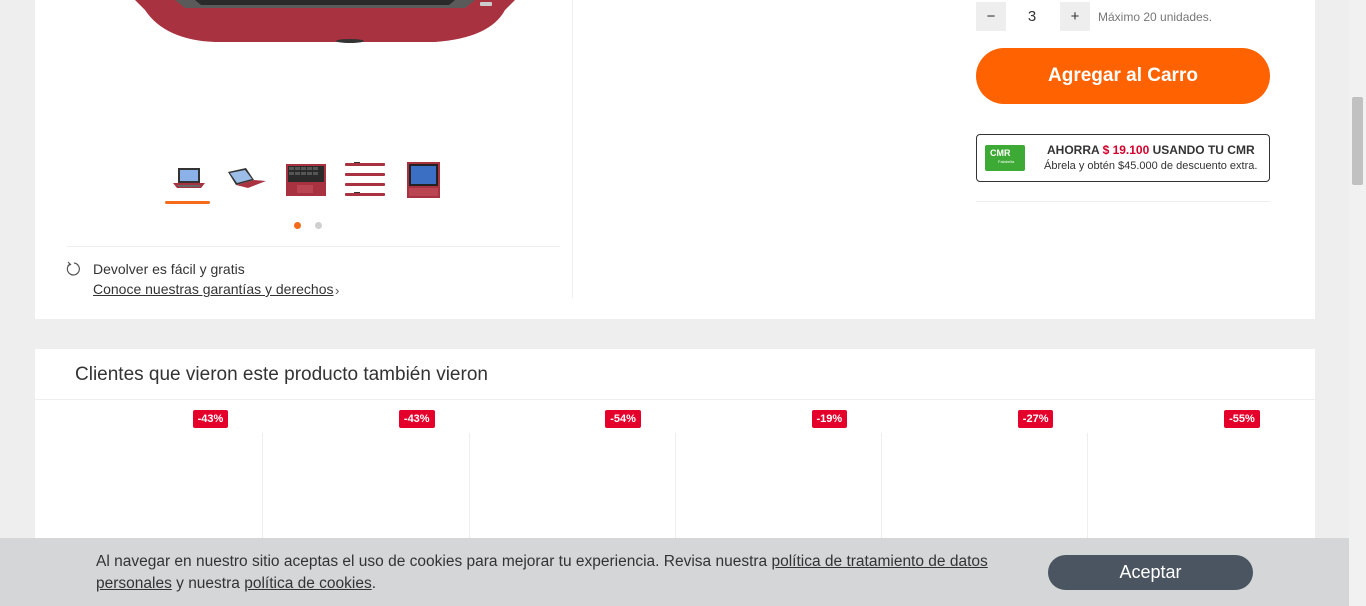  What do you see at coordinates (1005, 158) in the screenshot?
I see `cmr-logo: CMR Falabella` at bounding box center [1005, 158].